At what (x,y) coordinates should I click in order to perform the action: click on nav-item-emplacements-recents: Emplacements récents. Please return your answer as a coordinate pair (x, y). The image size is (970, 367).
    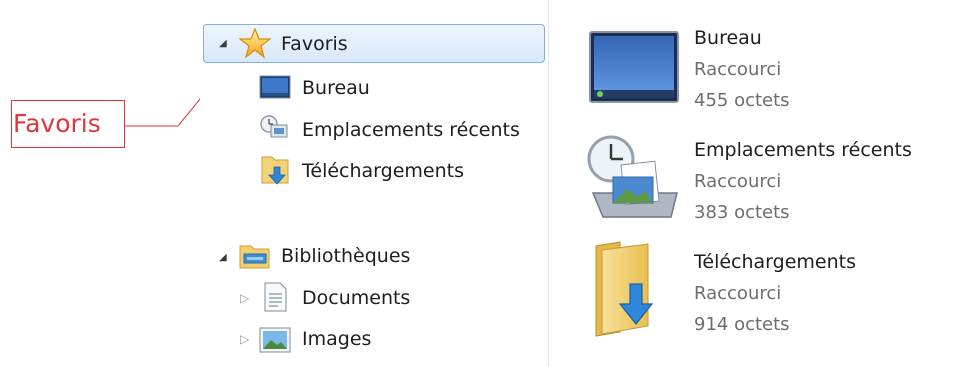
    Looking at the image, I should click on (411, 130).